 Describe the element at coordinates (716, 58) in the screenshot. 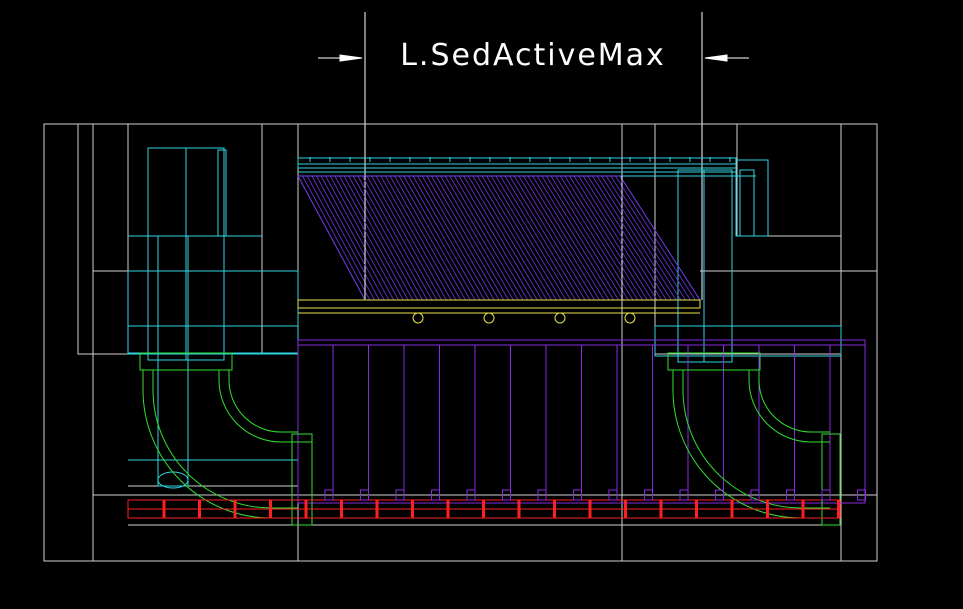

I see `arrow-right-icon` at that location.